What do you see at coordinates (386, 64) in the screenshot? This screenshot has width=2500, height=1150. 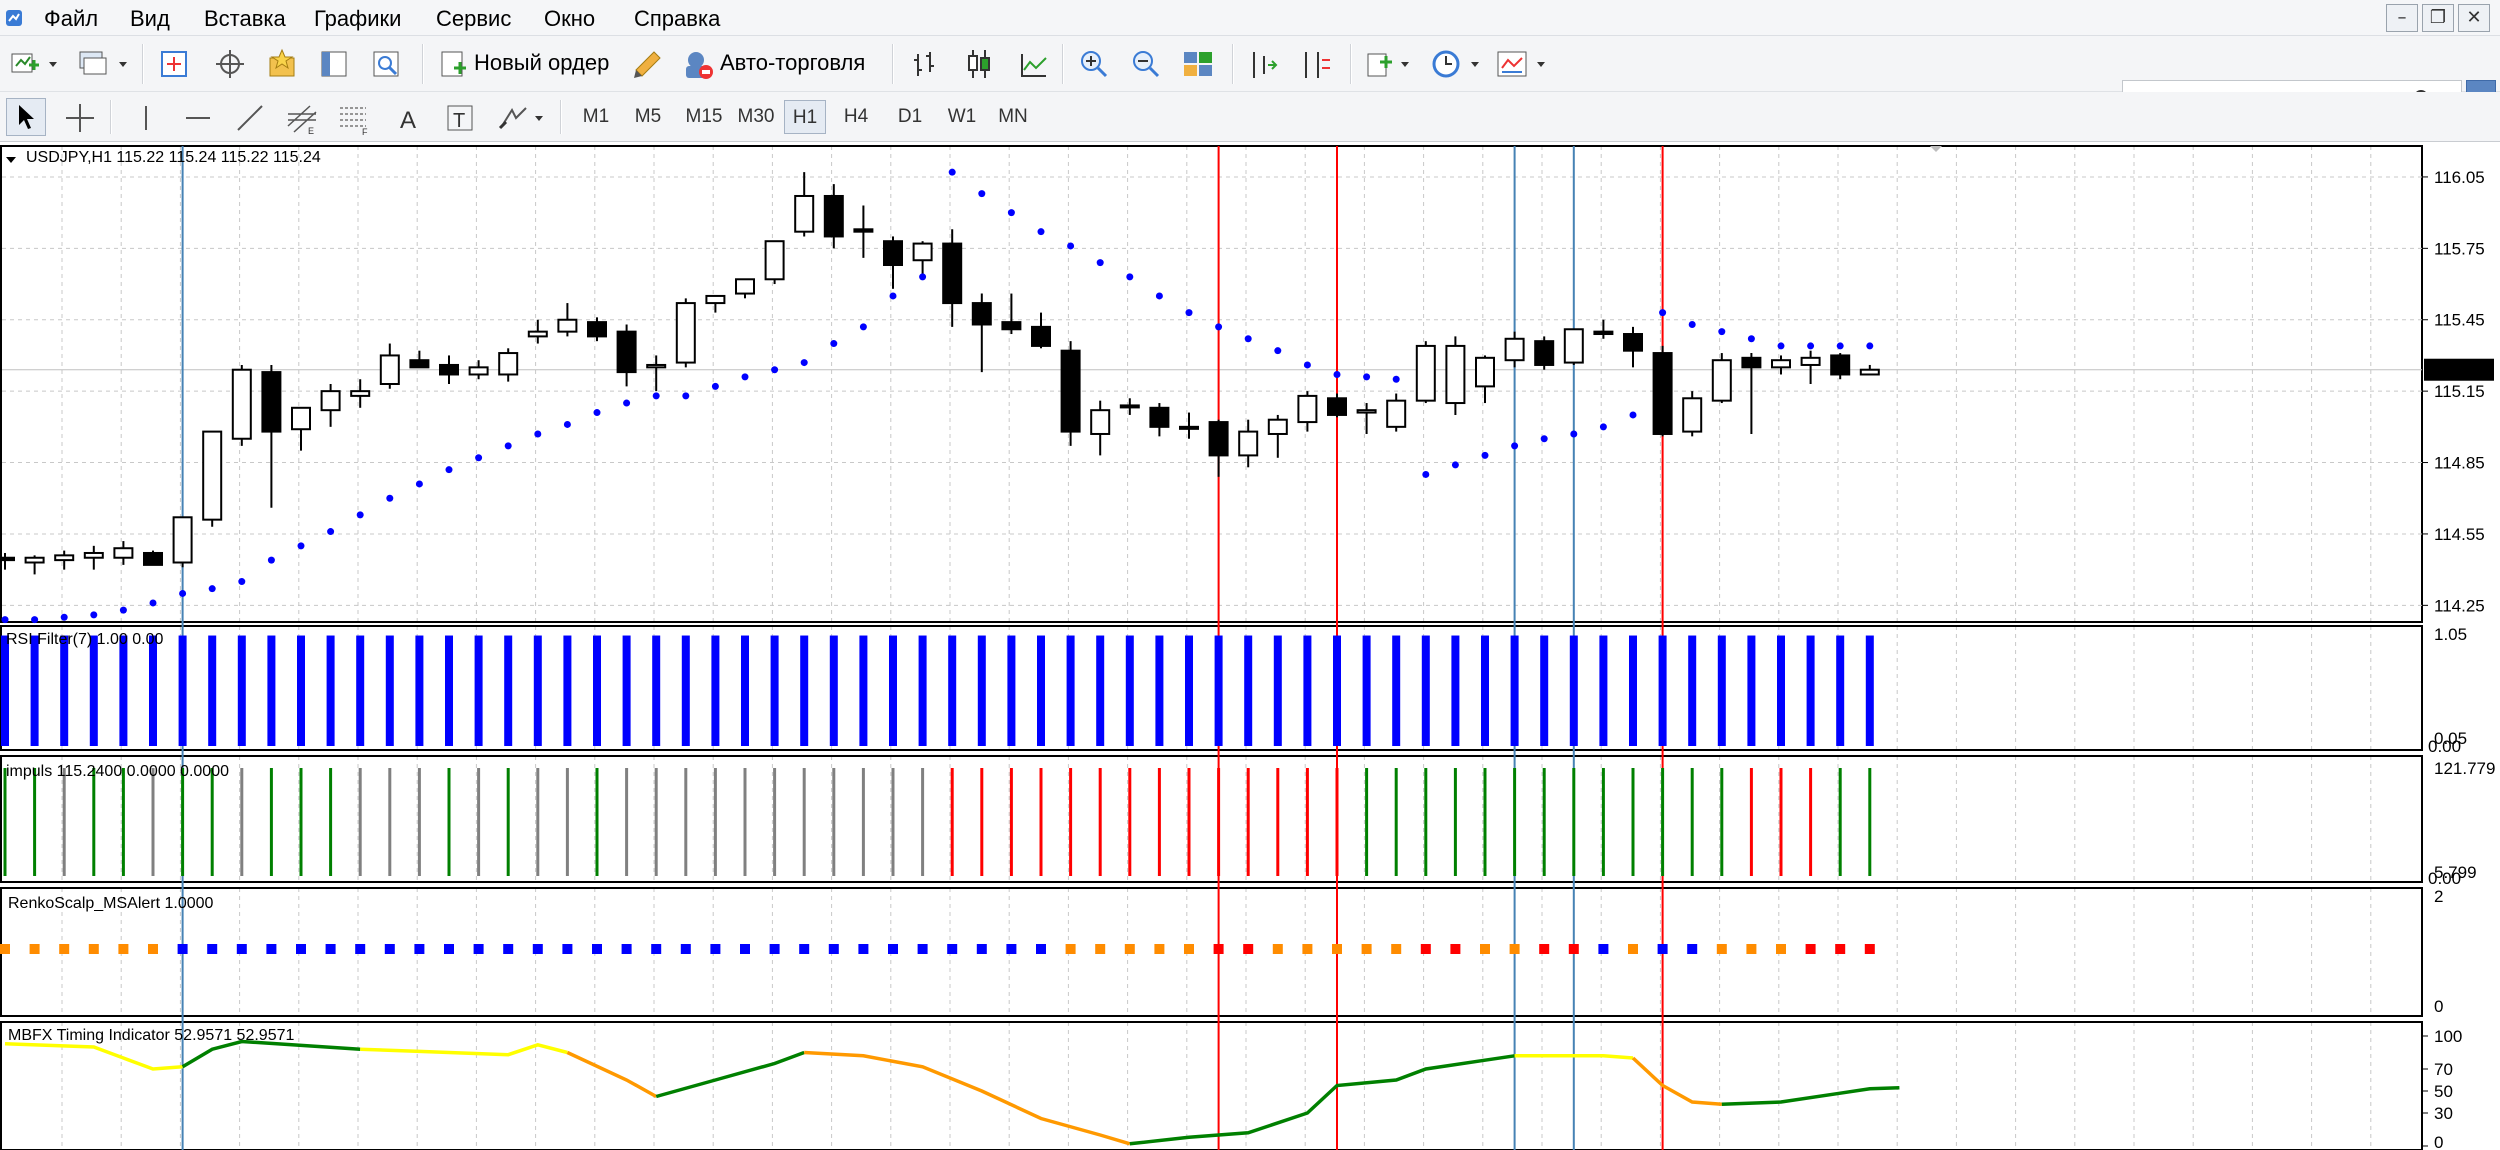 I see `strategy-tester-icon` at bounding box center [386, 64].